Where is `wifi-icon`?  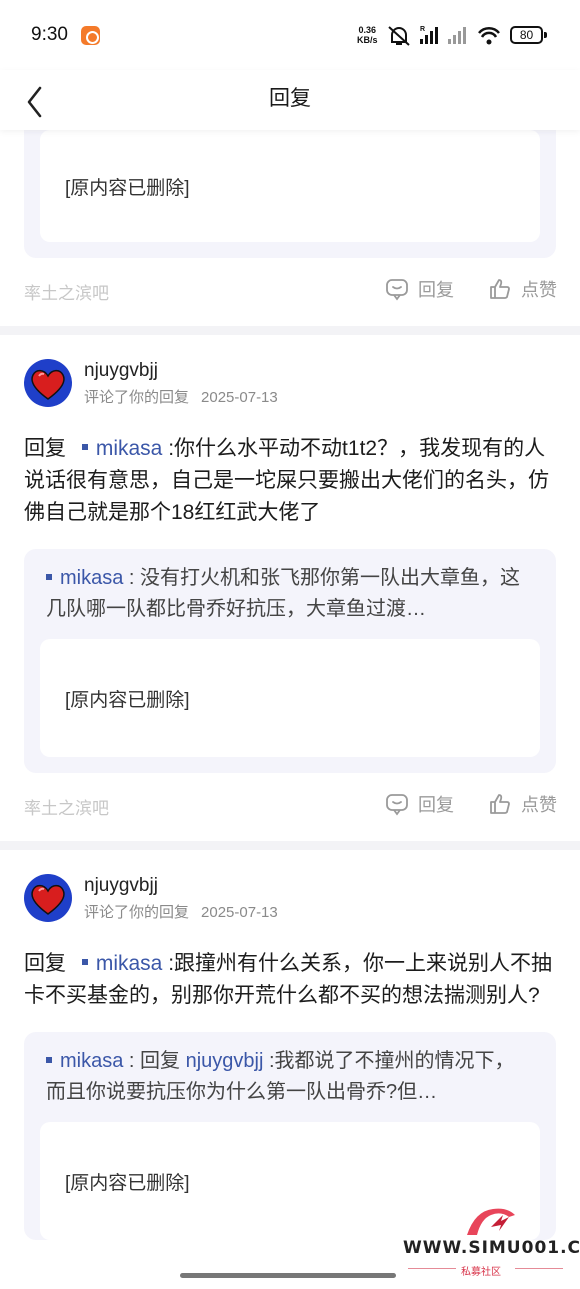 wifi-icon is located at coordinates (489, 36).